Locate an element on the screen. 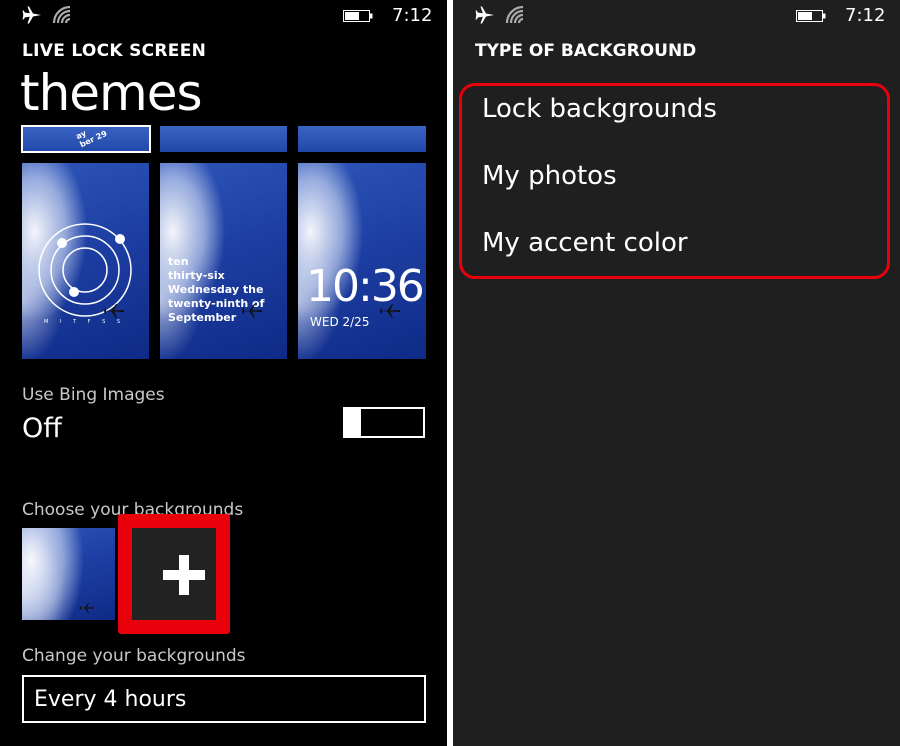  bing-images-label: Use Bing Images is located at coordinates (93, 395).